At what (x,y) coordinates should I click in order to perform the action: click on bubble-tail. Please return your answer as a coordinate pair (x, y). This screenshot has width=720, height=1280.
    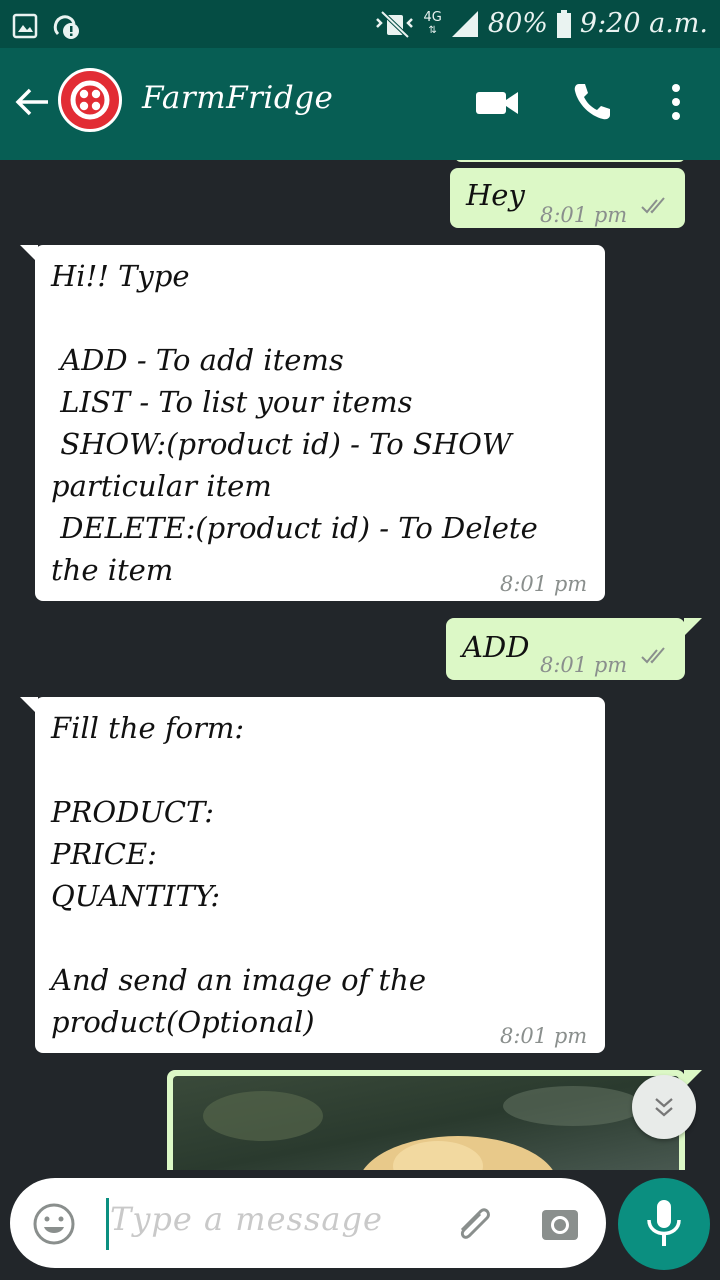
    Looking at the image, I should click on (693, 627).